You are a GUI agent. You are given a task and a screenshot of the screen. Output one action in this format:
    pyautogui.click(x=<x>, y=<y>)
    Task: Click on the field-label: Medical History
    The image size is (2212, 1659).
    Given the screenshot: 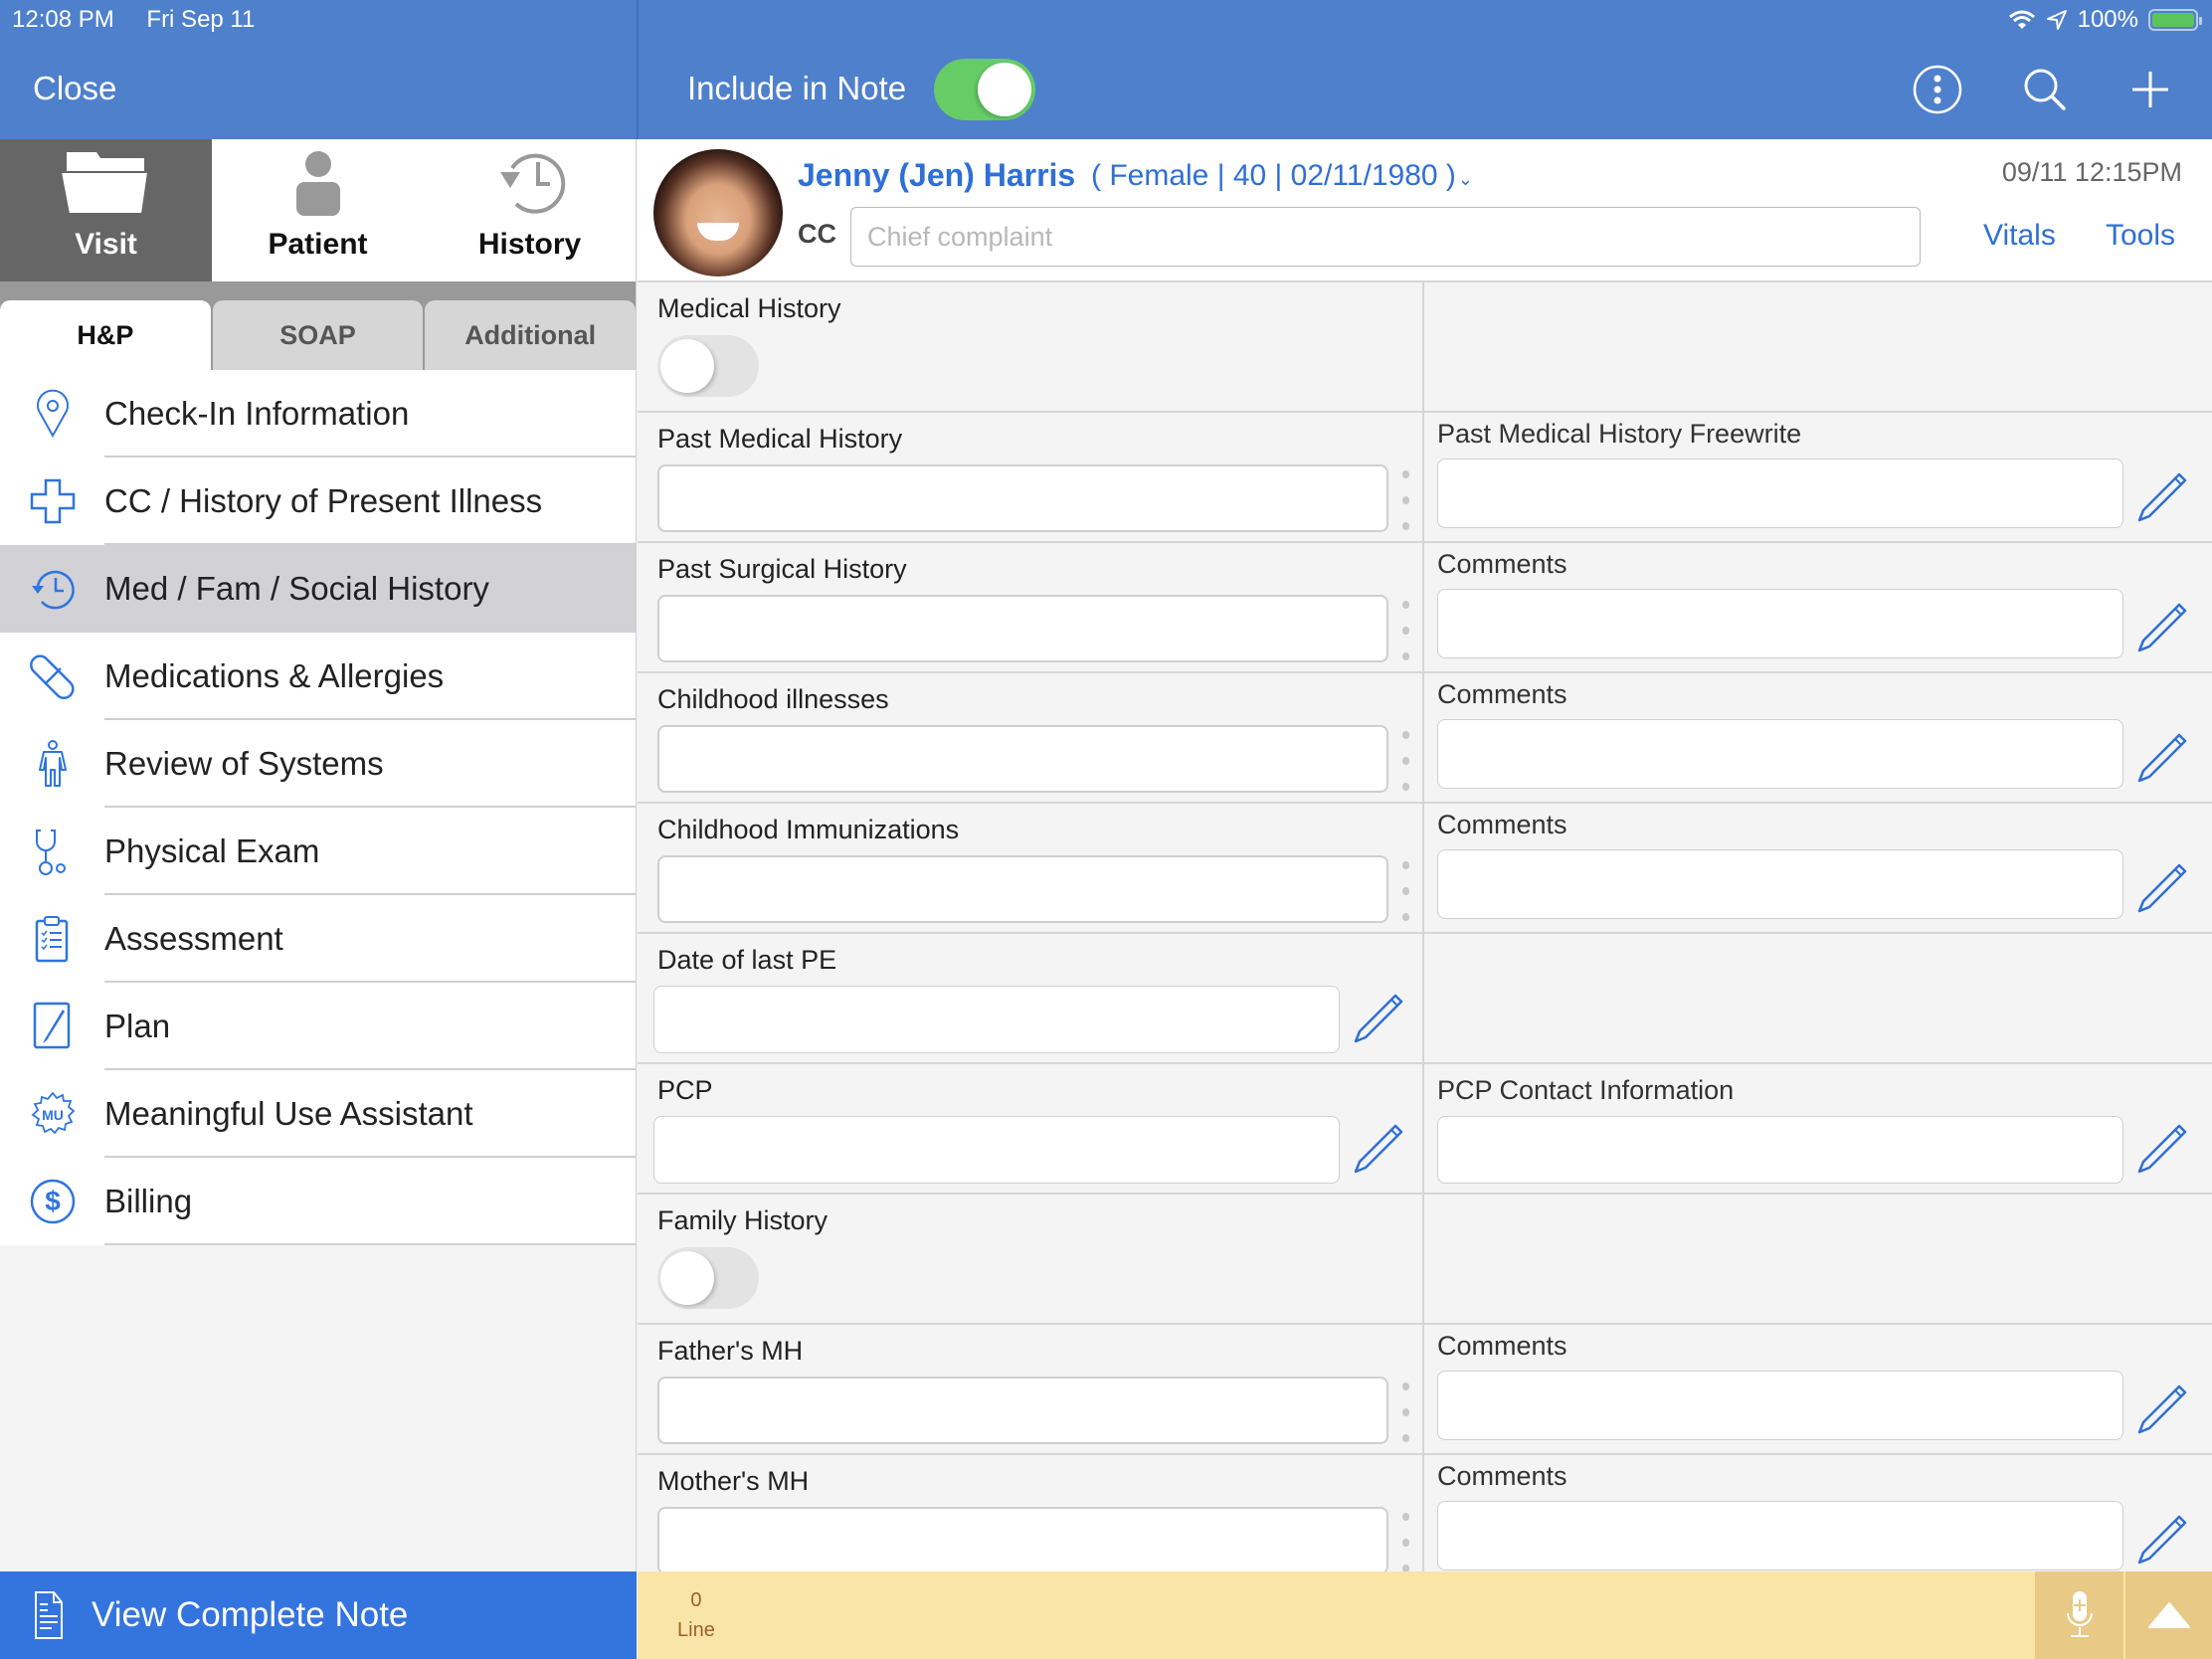 What is the action you would take?
    pyautogui.click(x=749, y=308)
    